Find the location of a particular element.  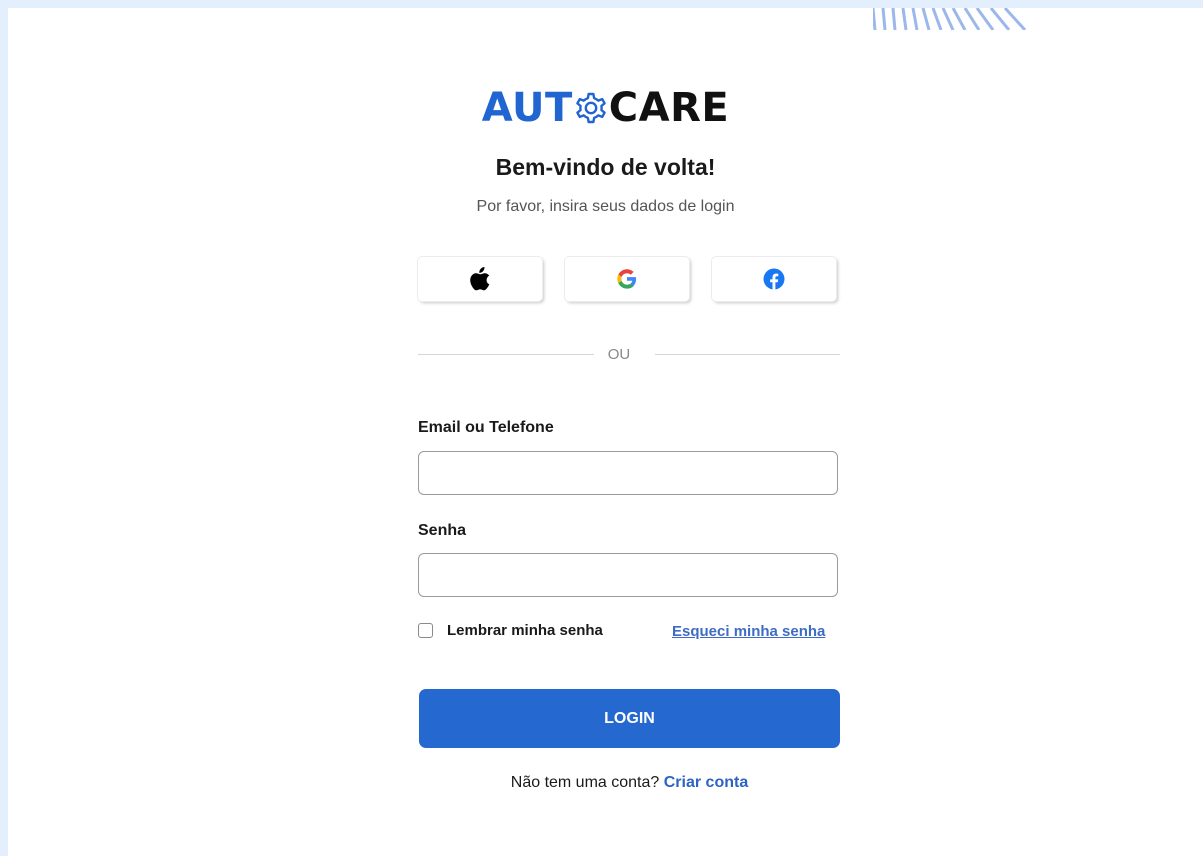

password-label: Senha is located at coordinates (442, 530).